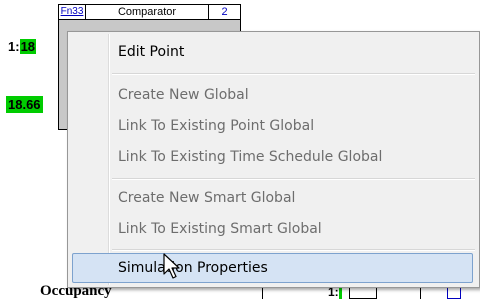 This screenshot has width=480, height=299. Describe the element at coordinates (151, 52) in the screenshot. I see `menu-item-edit-point: Edit Point` at that location.